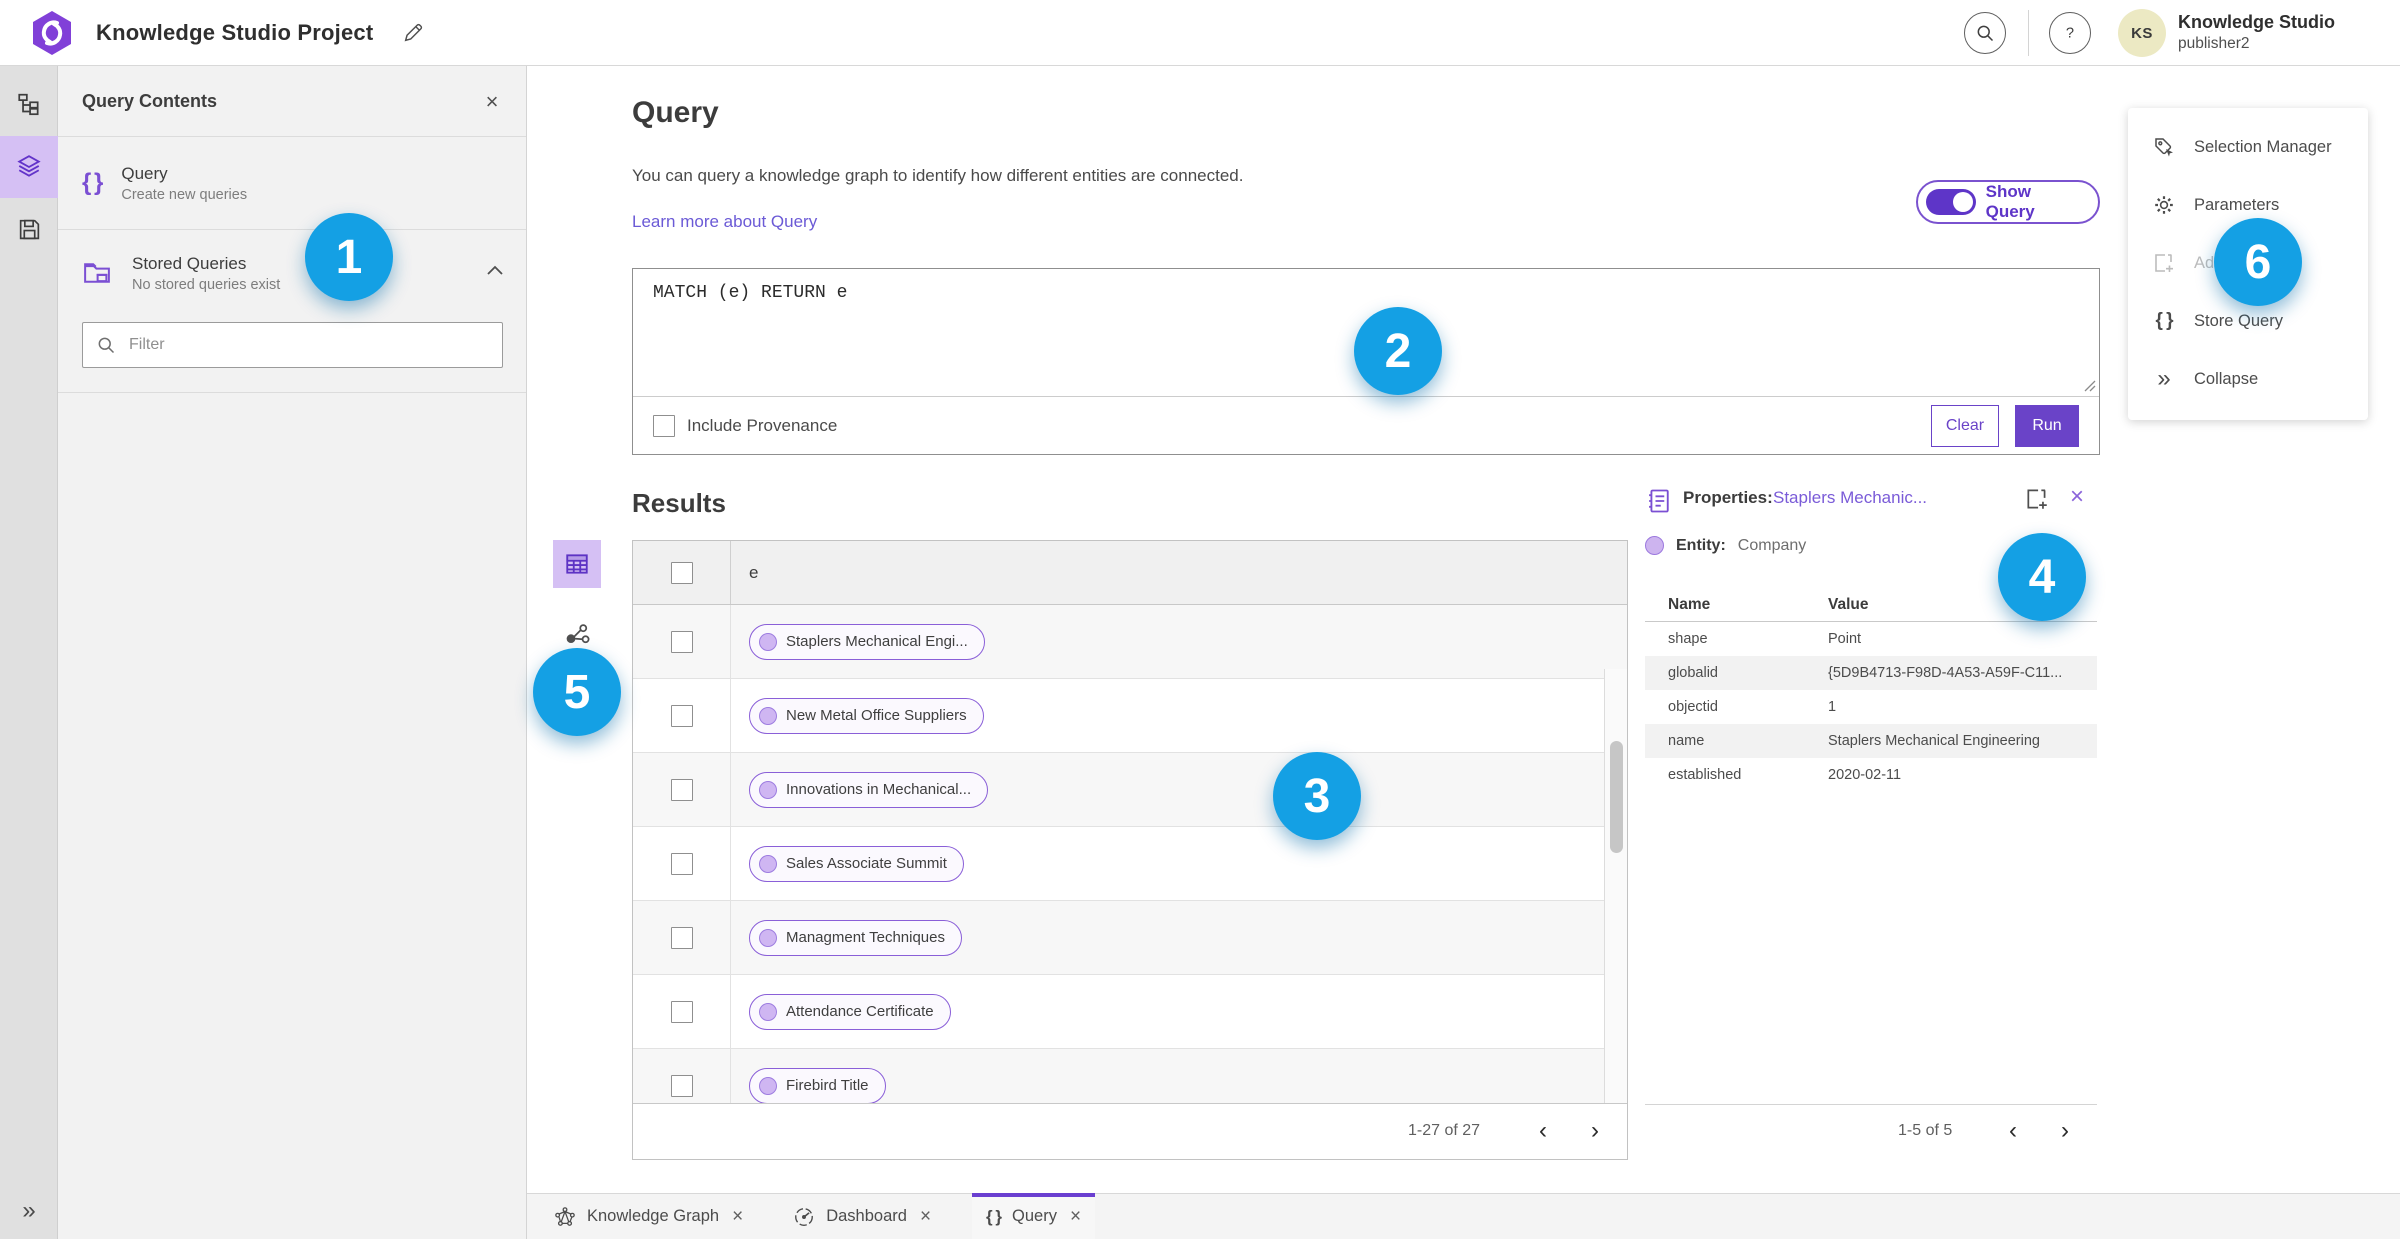 Image resolution: width=2400 pixels, height=1239 pixels. Describe the element at coordinates (2089, 385) in the screenshot. I see `resize-handle` at that location.